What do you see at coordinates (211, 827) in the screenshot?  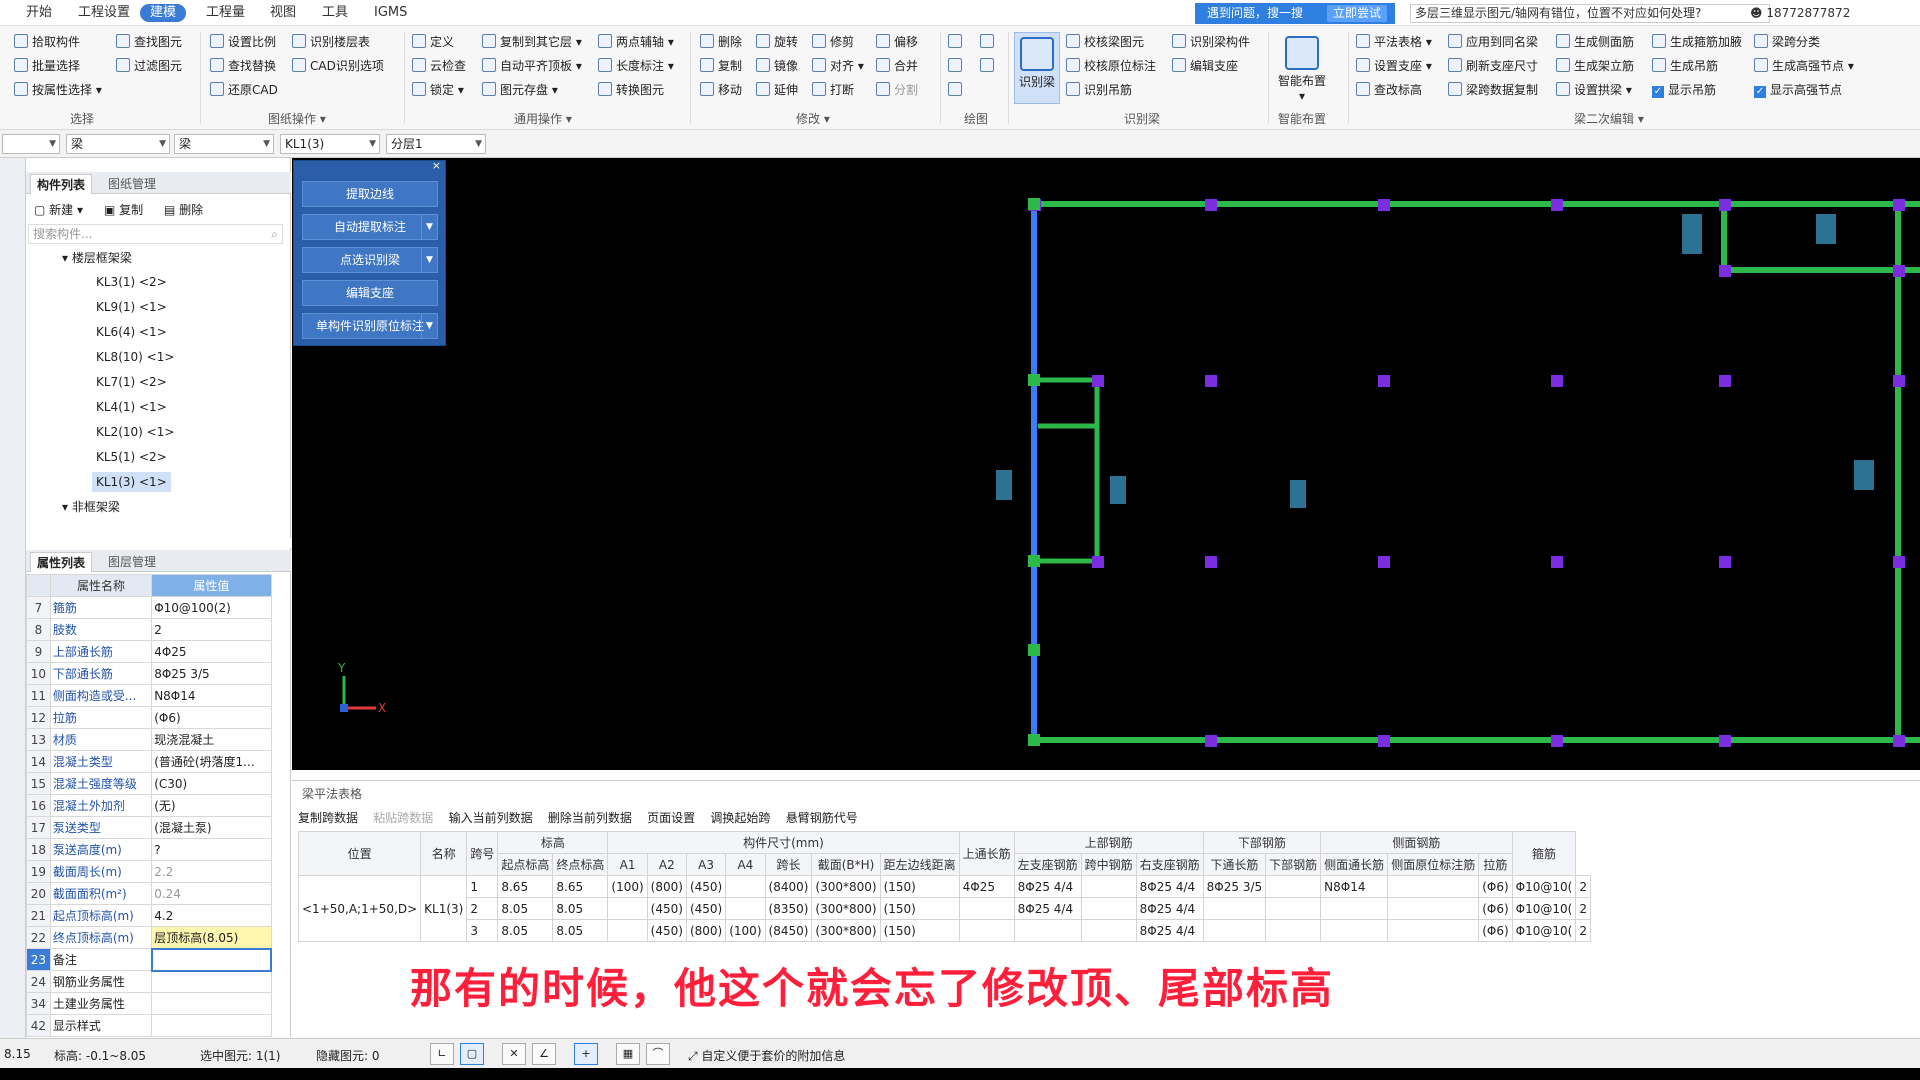 I see `property-value: (混凝土泵)` at bounding box center [211, 827].